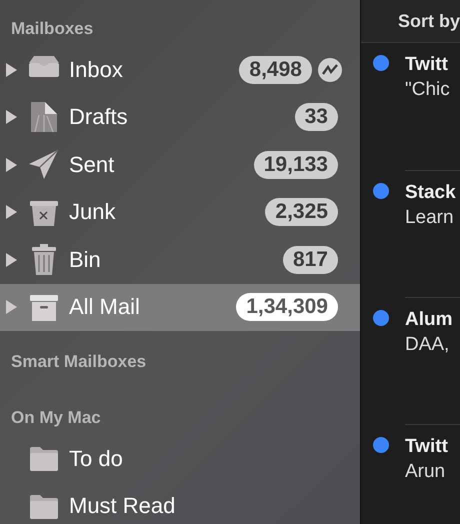 The height and width of the screenshot is (524, 460). I want to click on mailbox-label: All Mail, so click(105, 307).